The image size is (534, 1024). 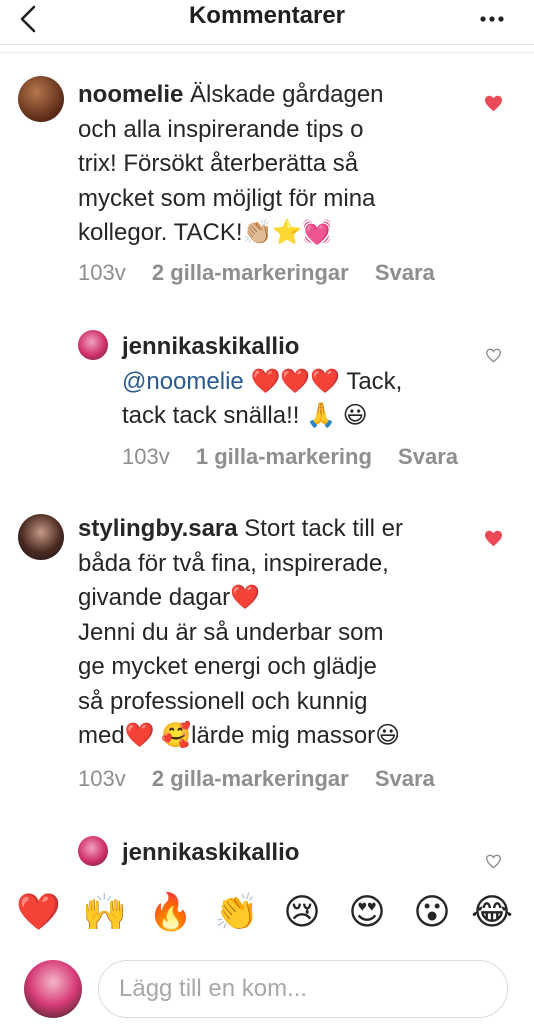 What do you see at coordinates (324, 528) in the screenshot?
I see `comment-text-line: Stort tack till er` at bounding box center [324, 528].